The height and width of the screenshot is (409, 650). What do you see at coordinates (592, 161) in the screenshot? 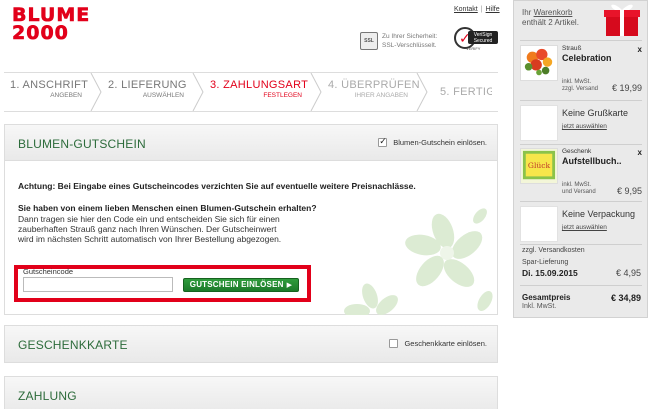
I see `item-name: Aufstellbuch..` at bounding box center [592, 161].